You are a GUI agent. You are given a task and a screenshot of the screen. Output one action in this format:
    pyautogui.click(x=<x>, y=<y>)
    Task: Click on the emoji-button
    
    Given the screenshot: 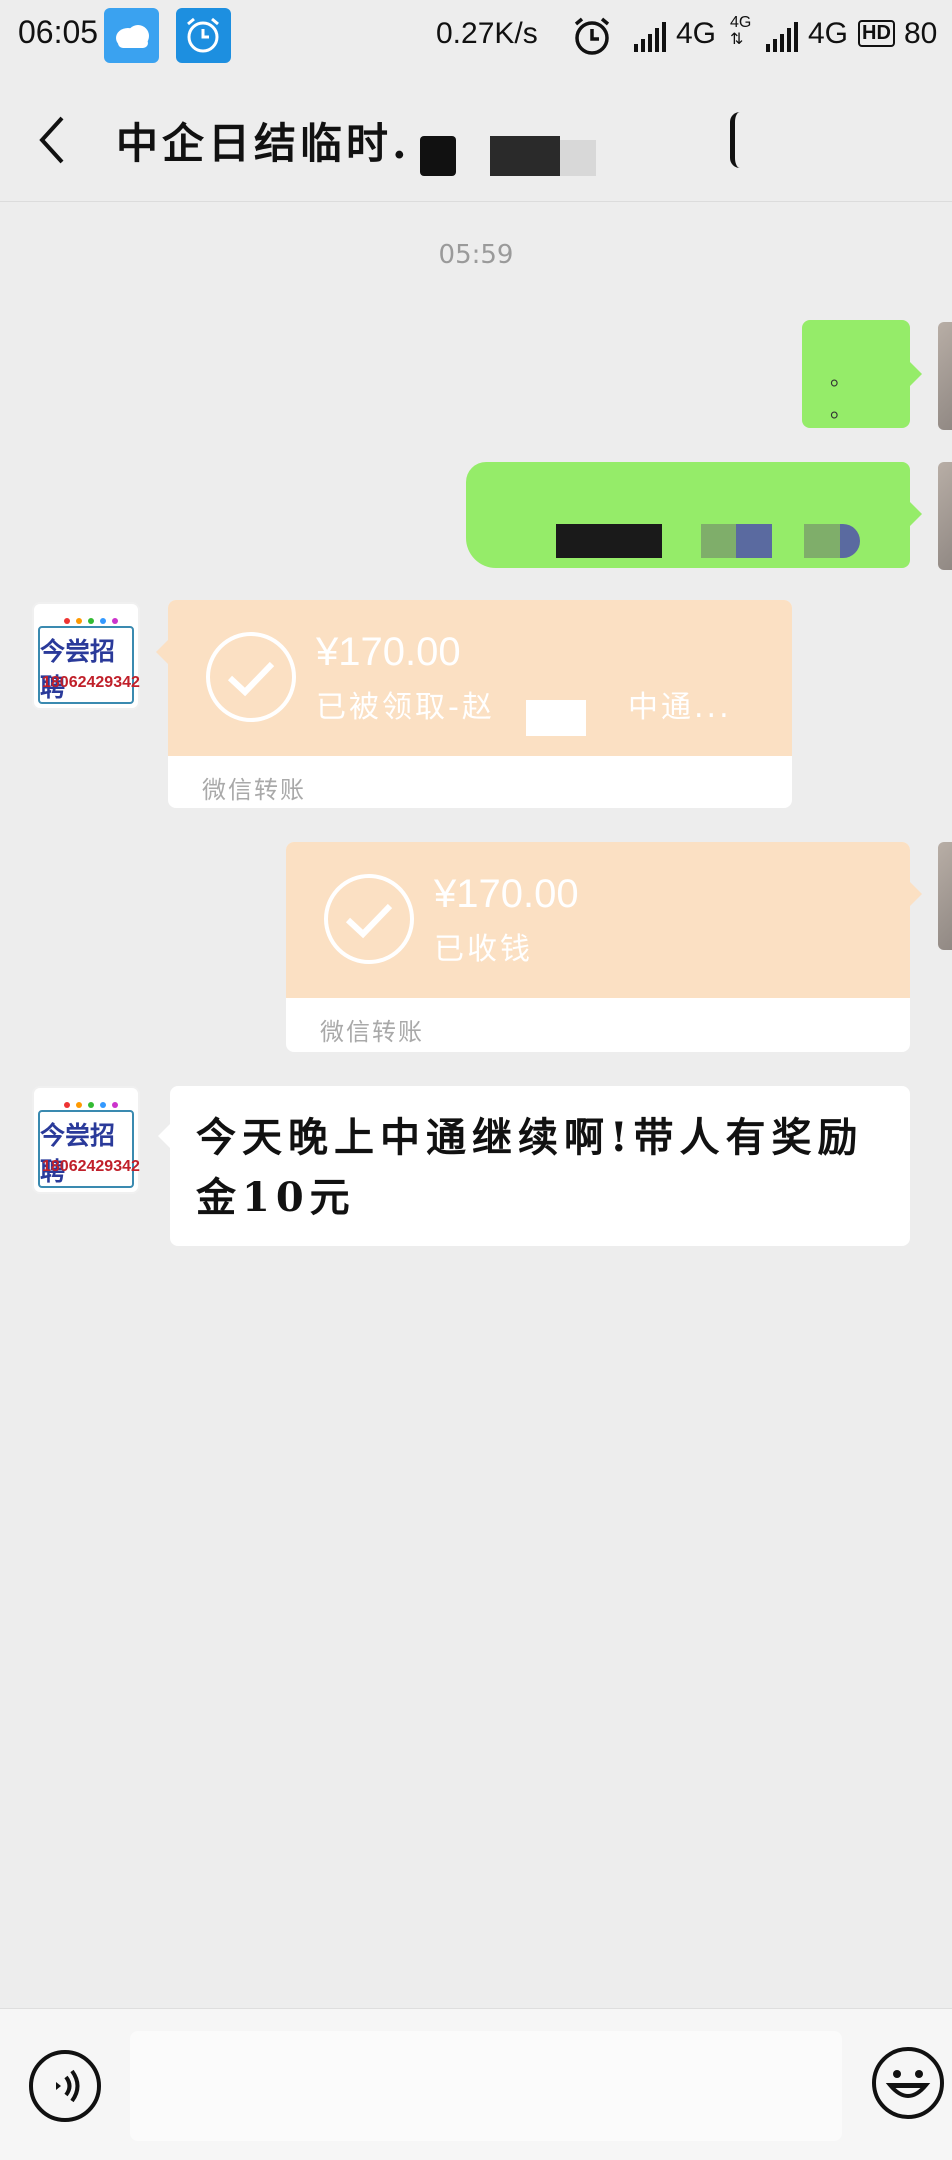 What is the action you would take?
    pyautogui.click(x=908, y=2083)
    